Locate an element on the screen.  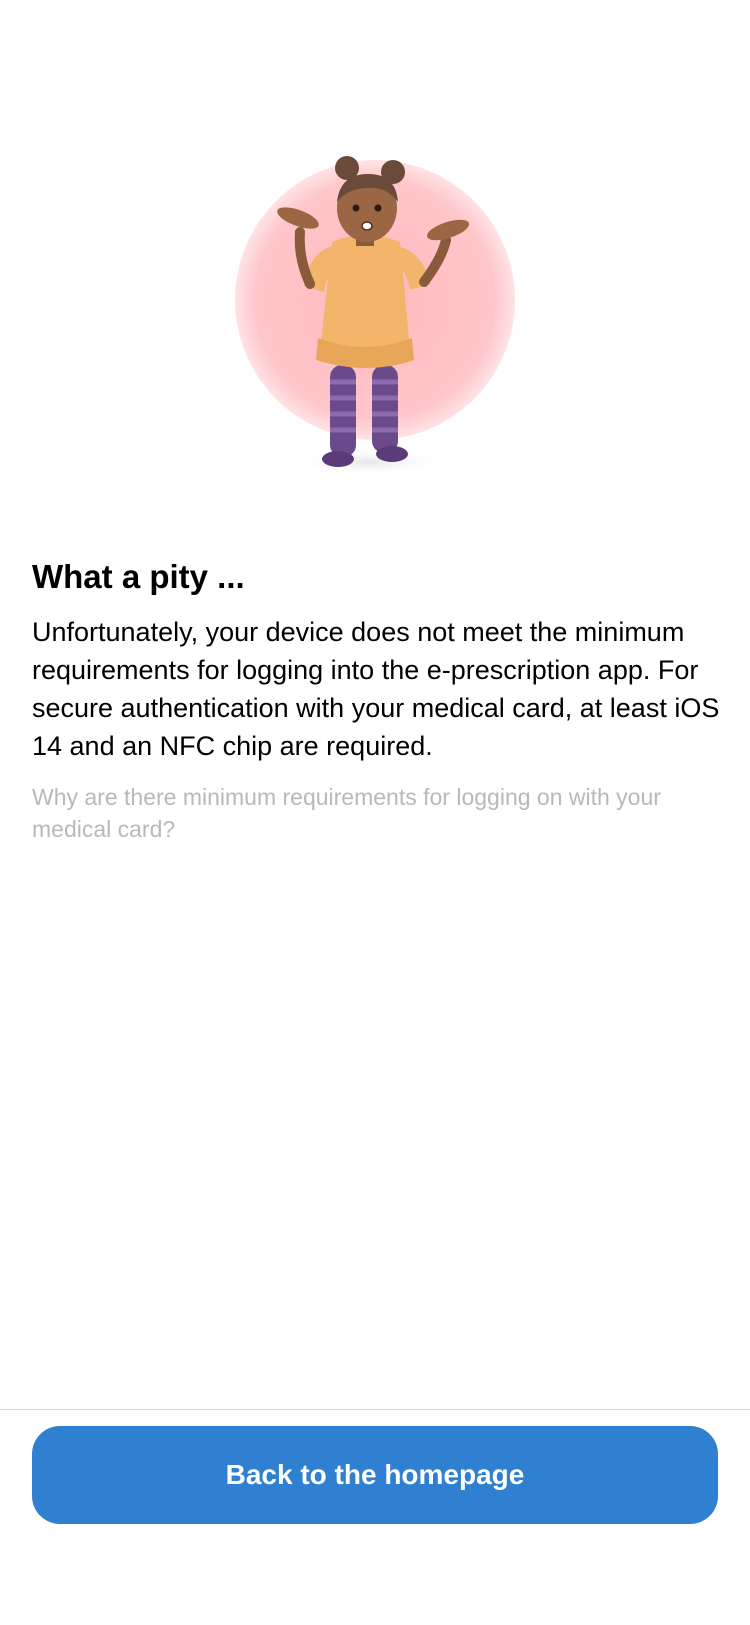
right-leg is located at coordinates (385, 409).